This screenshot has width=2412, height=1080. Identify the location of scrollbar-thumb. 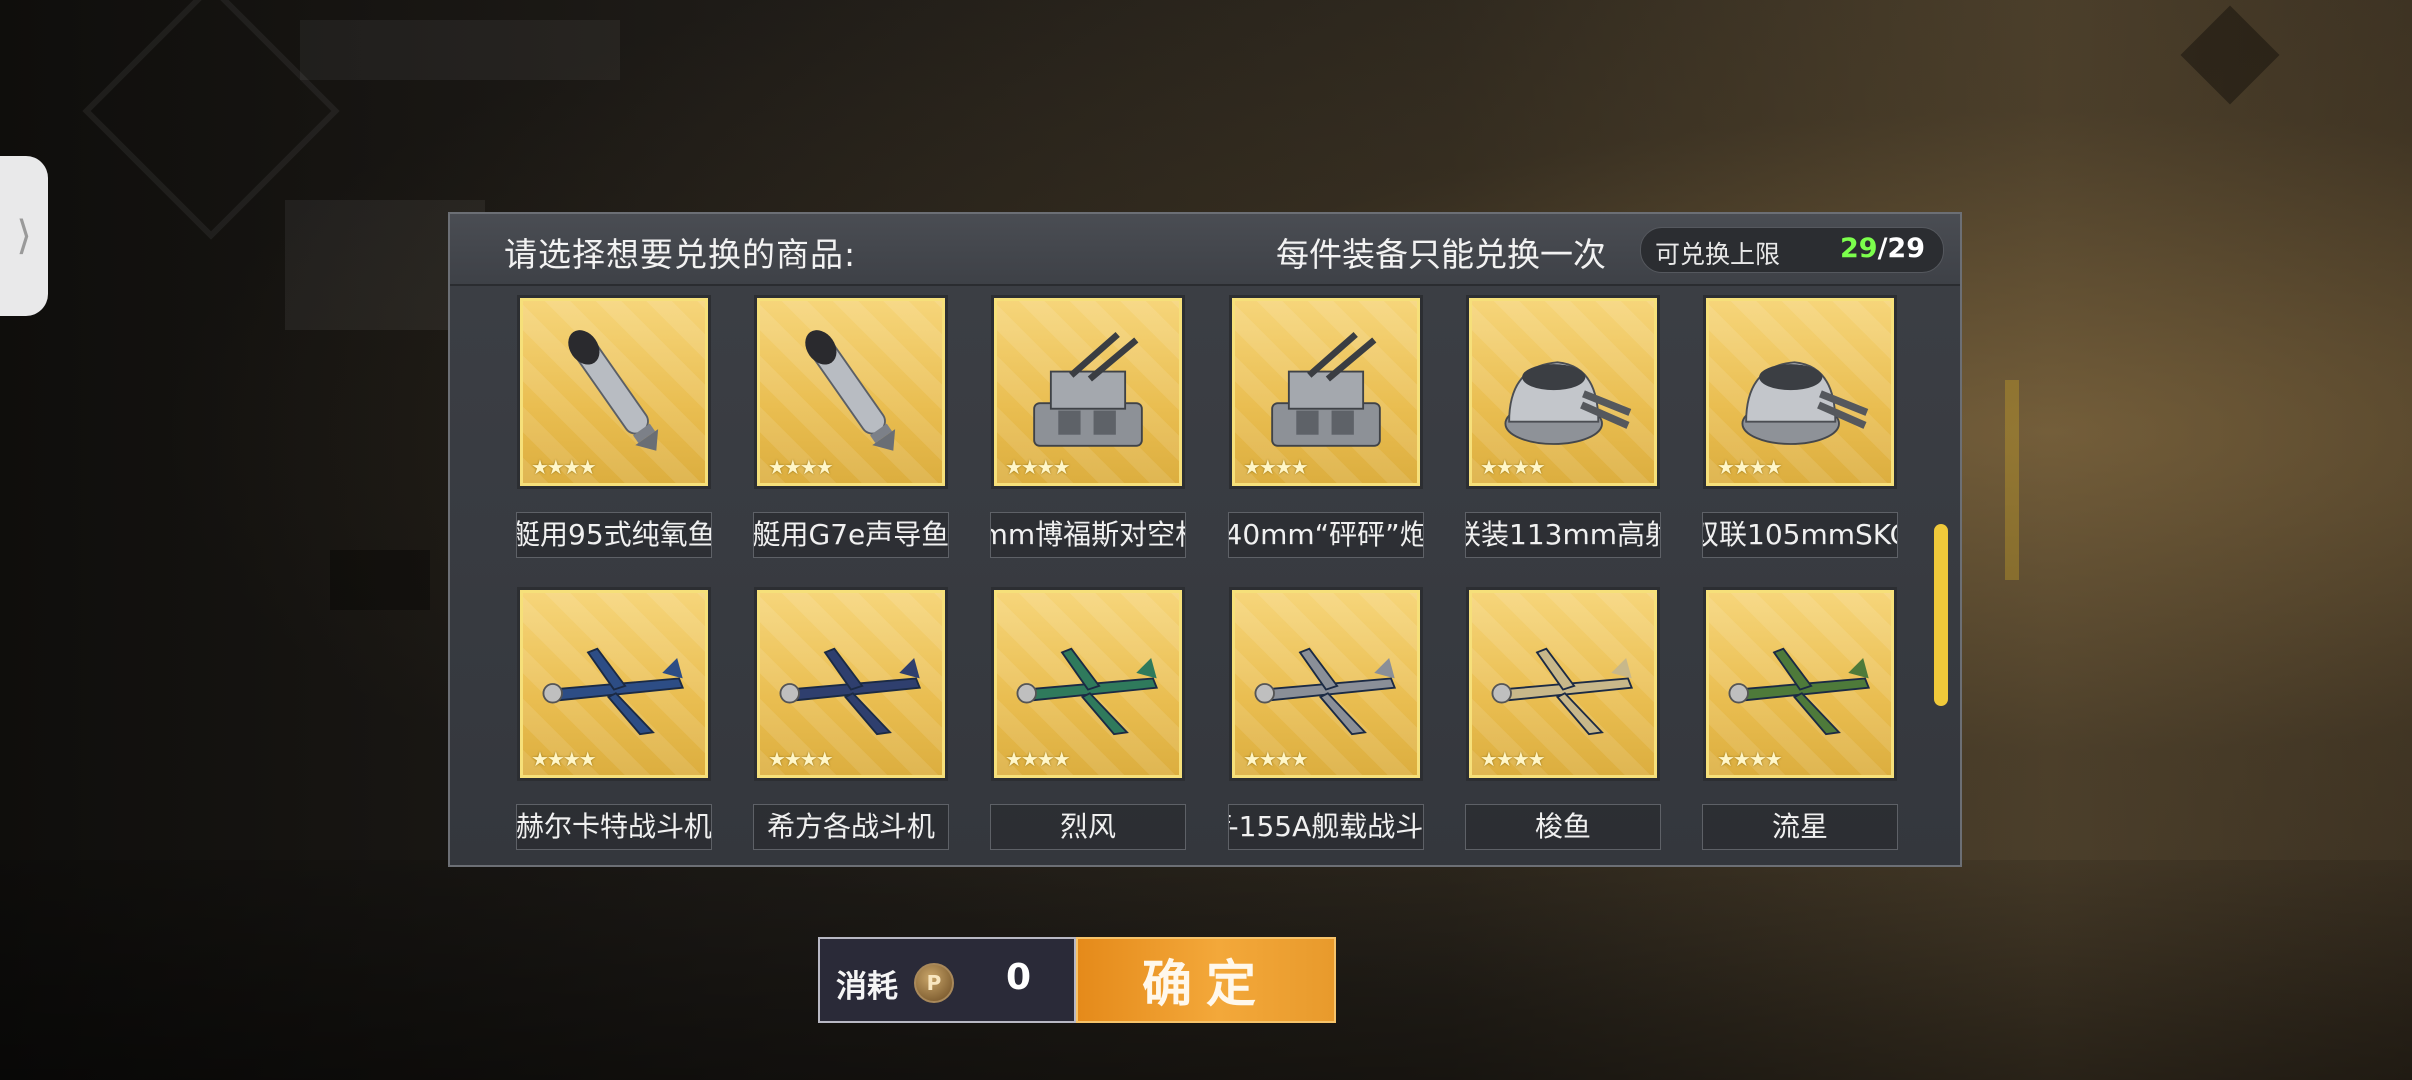
(1941, 615).